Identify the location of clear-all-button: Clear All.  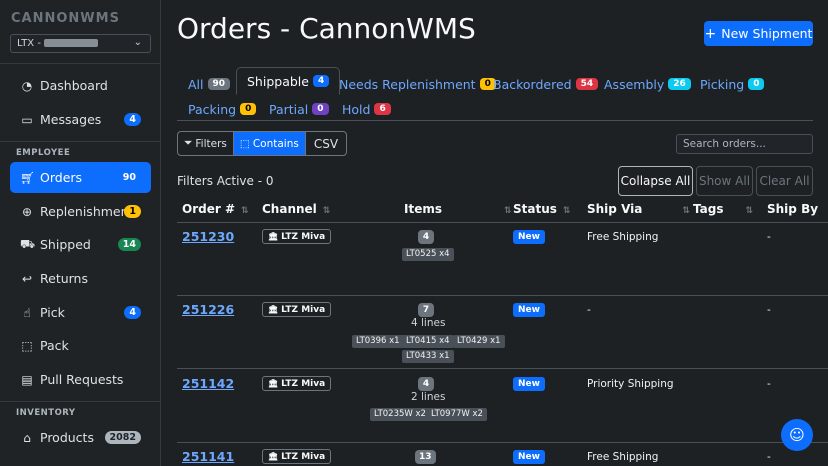
(784, 181).